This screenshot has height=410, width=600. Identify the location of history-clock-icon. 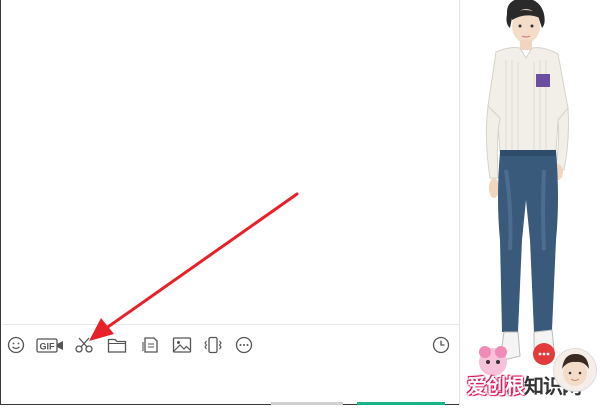
(441, 345).